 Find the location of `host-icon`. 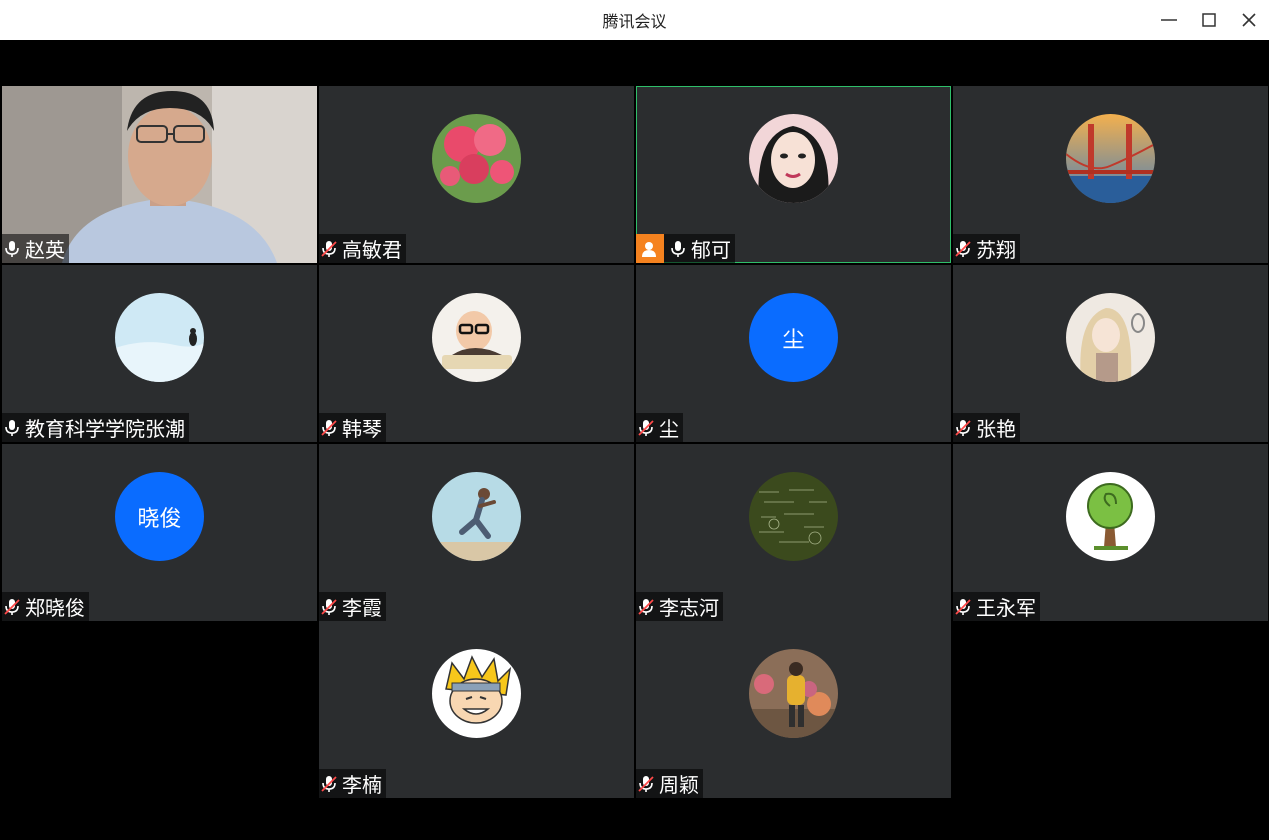

host-icon is located at coordinates (649, 249).